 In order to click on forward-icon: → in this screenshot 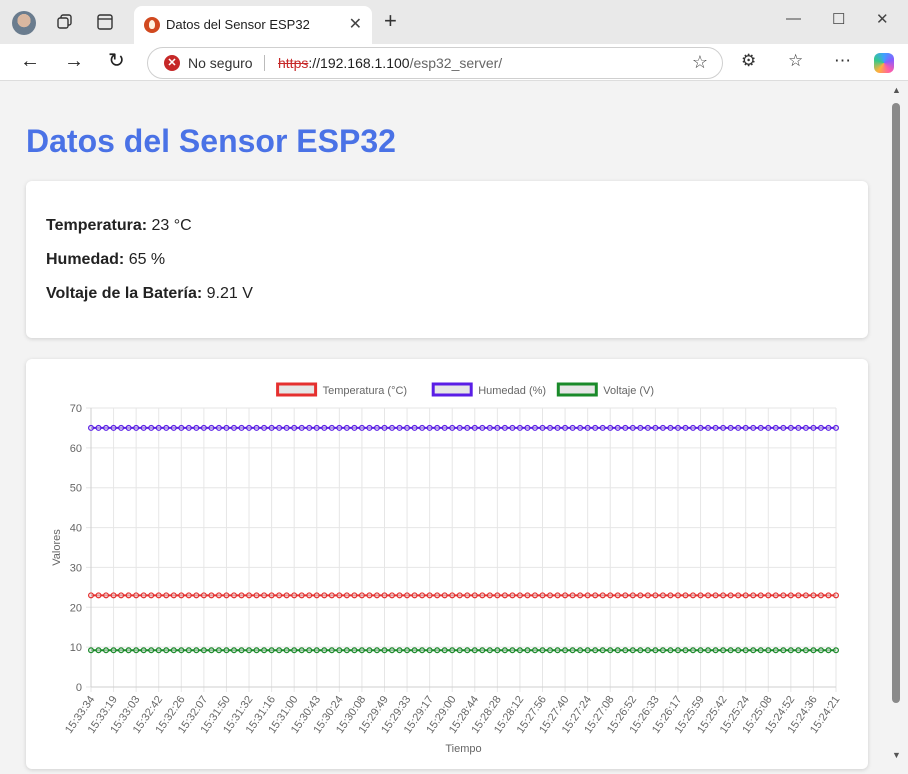, I will do `click(74, 61)`.